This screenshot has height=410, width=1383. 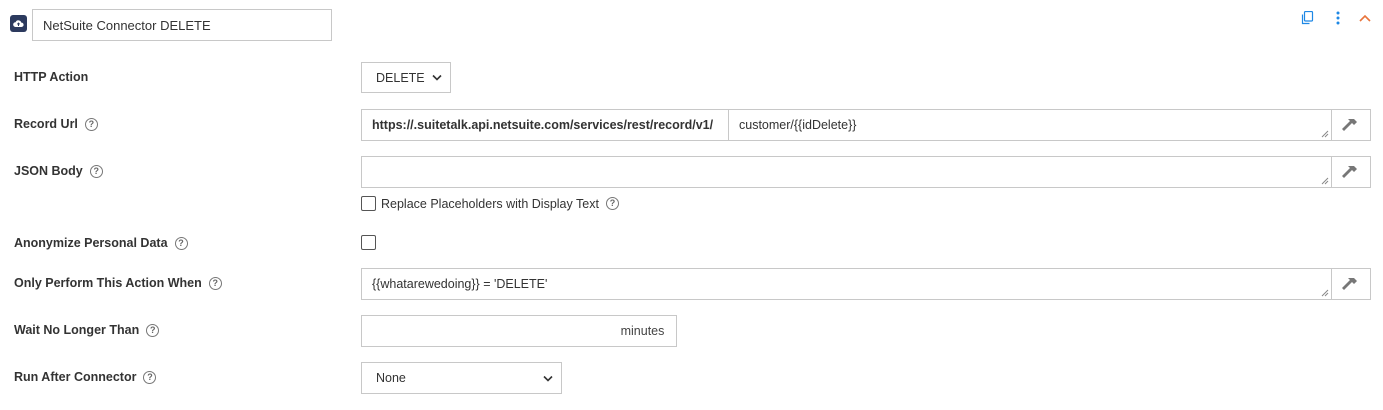 What do you see at coordinates (798, 125) in the screenshot?
I see `record-url-value: customer/{{idDelete}}` at bounding box center [798, 125].